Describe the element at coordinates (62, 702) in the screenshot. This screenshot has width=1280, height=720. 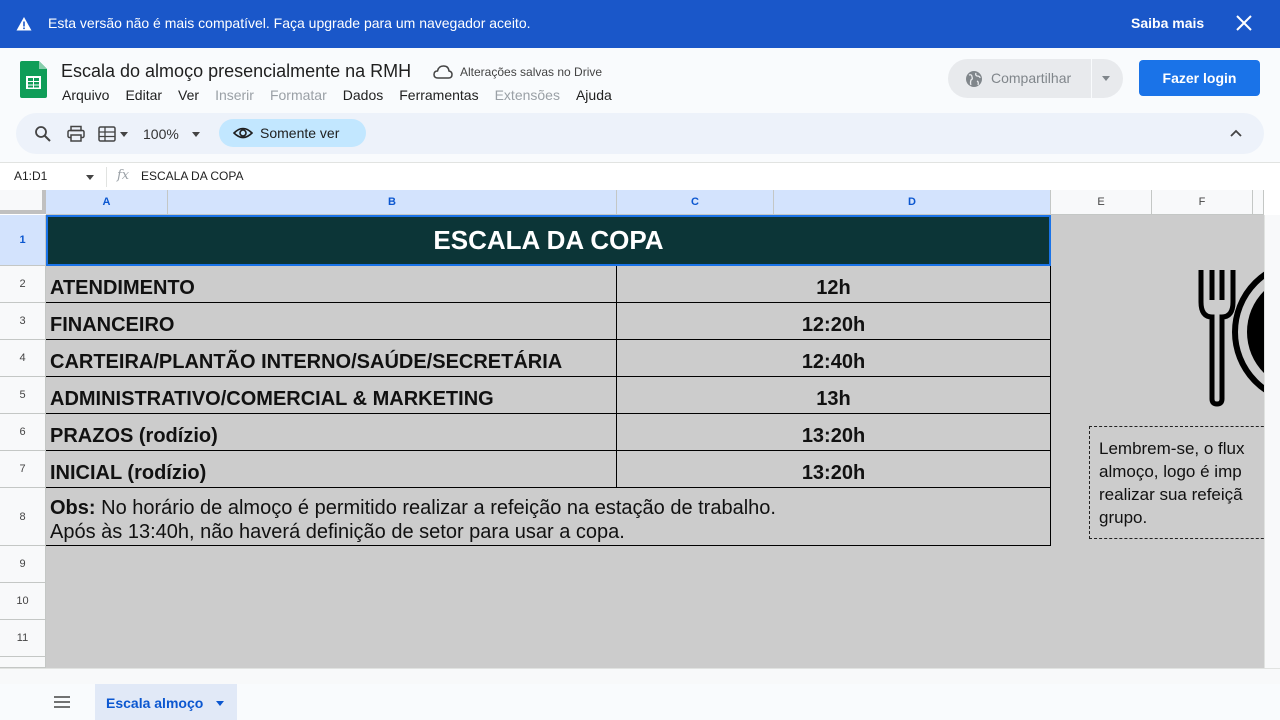
I see `all-sheets-menu-icon` at that location.